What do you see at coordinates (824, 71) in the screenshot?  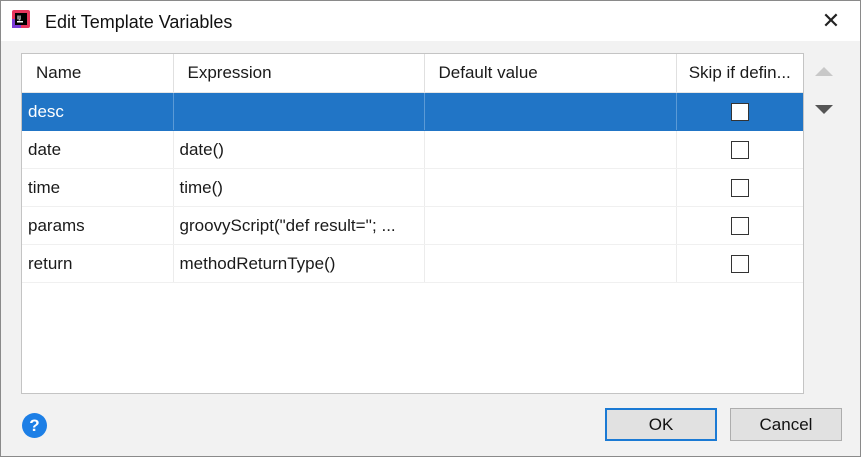 I see `move-up-icon` at bounding box center [824, 71].